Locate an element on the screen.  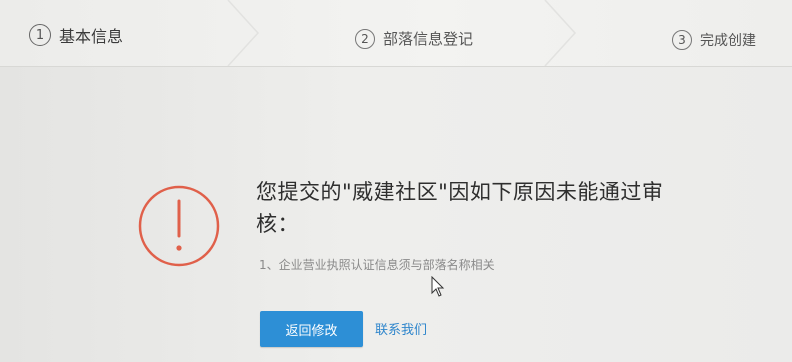
step-number: 2 is located at coordinates (365, 38).